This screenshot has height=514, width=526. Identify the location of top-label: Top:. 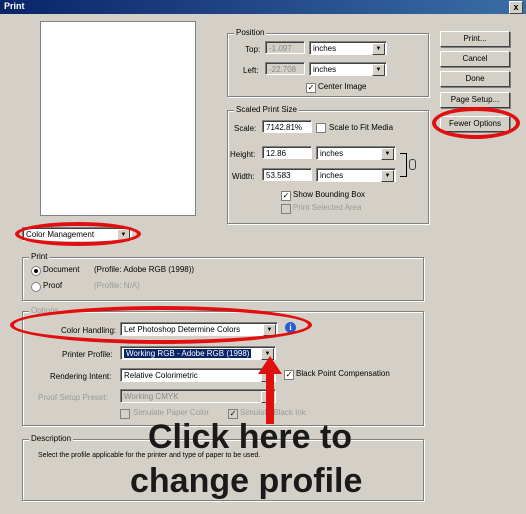
(253, 49).